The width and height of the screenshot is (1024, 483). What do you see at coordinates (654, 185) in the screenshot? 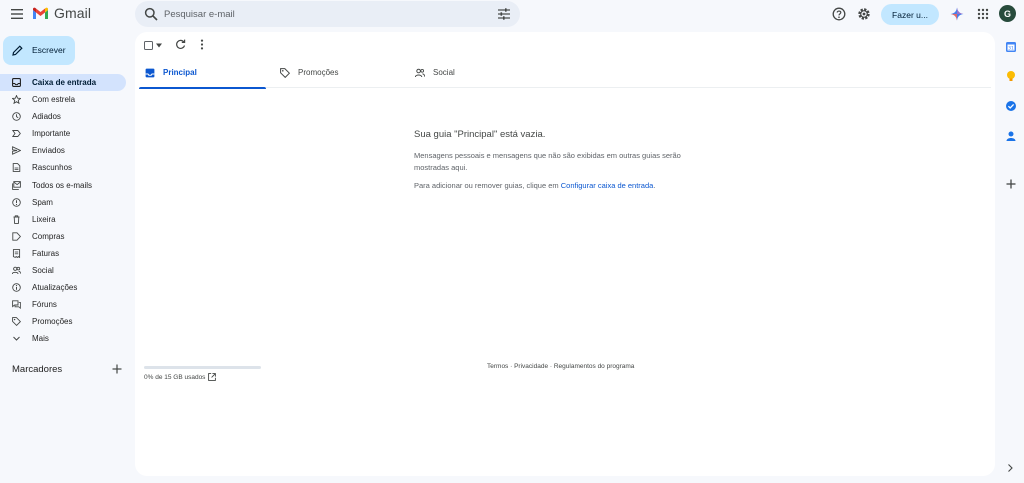
I see `hint-suffix: .` at bounding box center [654, 185].